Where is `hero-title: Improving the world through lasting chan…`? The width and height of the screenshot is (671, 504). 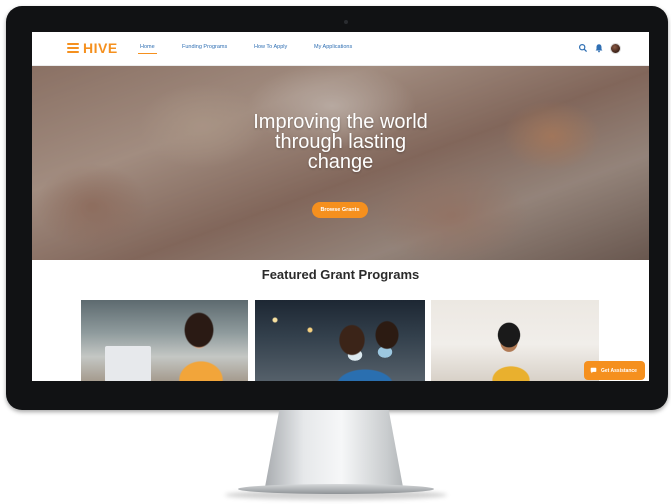 hero-title: Improving the world through lasting chan… is located at coordinates (340, 142).